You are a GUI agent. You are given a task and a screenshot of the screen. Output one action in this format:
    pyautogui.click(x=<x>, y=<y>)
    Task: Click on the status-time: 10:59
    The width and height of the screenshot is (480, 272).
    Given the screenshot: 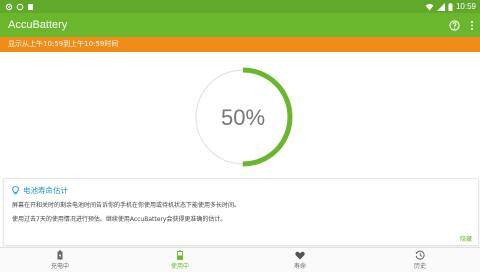 What is the action you would take?
    pyautogui.click(x=465, y=6)
    